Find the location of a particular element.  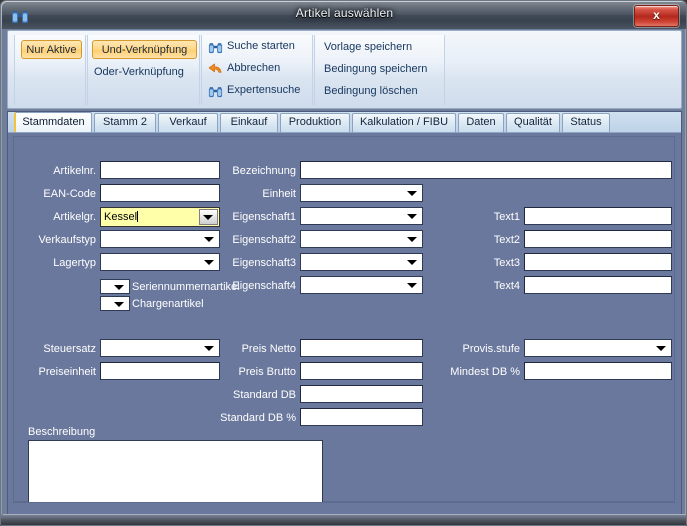

ribbon-group-verknuepfung: Und-Verknüpfung Oder-Verknüpfung is located at coordinates (143, 70).